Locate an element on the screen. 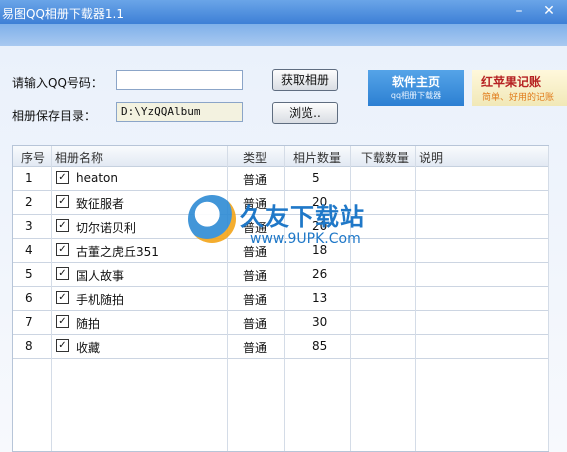  homepage-banner: 软件主页 qq相册下载器 is located at coordinates (416, 88).